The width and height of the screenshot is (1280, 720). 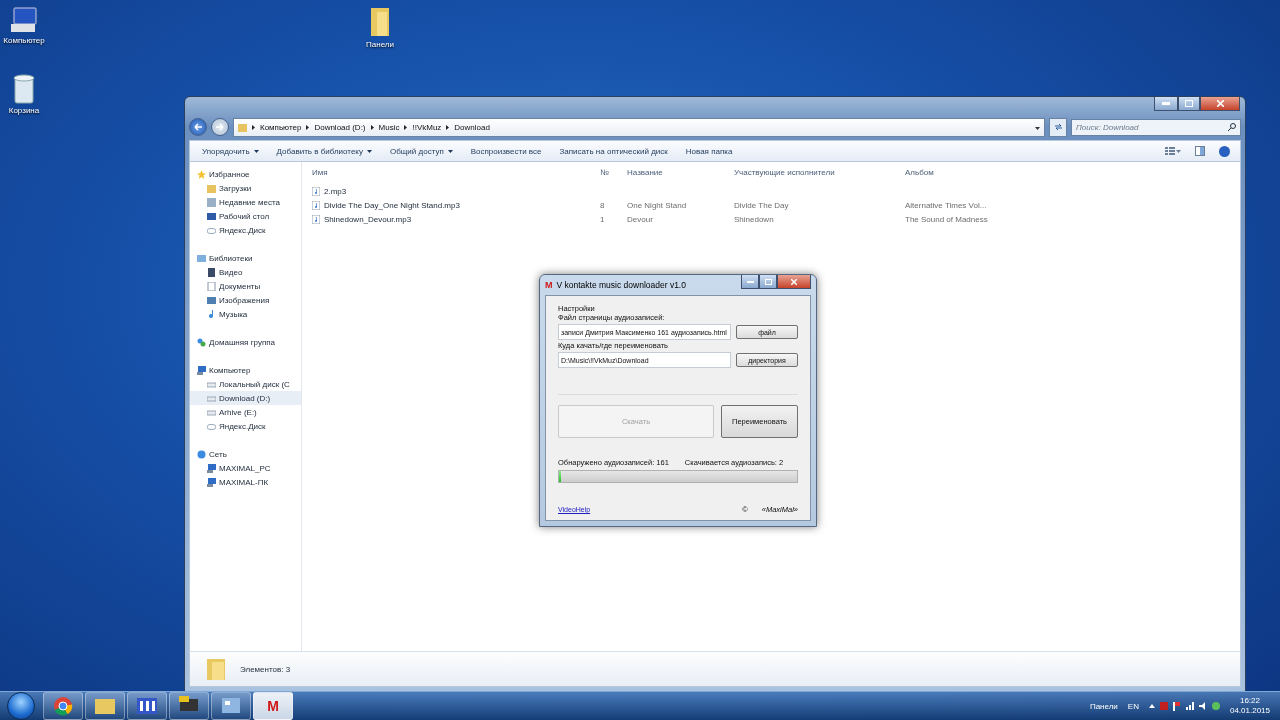 I want to click on nav-item: Локальный диск (C, so click(x=245, y=384).